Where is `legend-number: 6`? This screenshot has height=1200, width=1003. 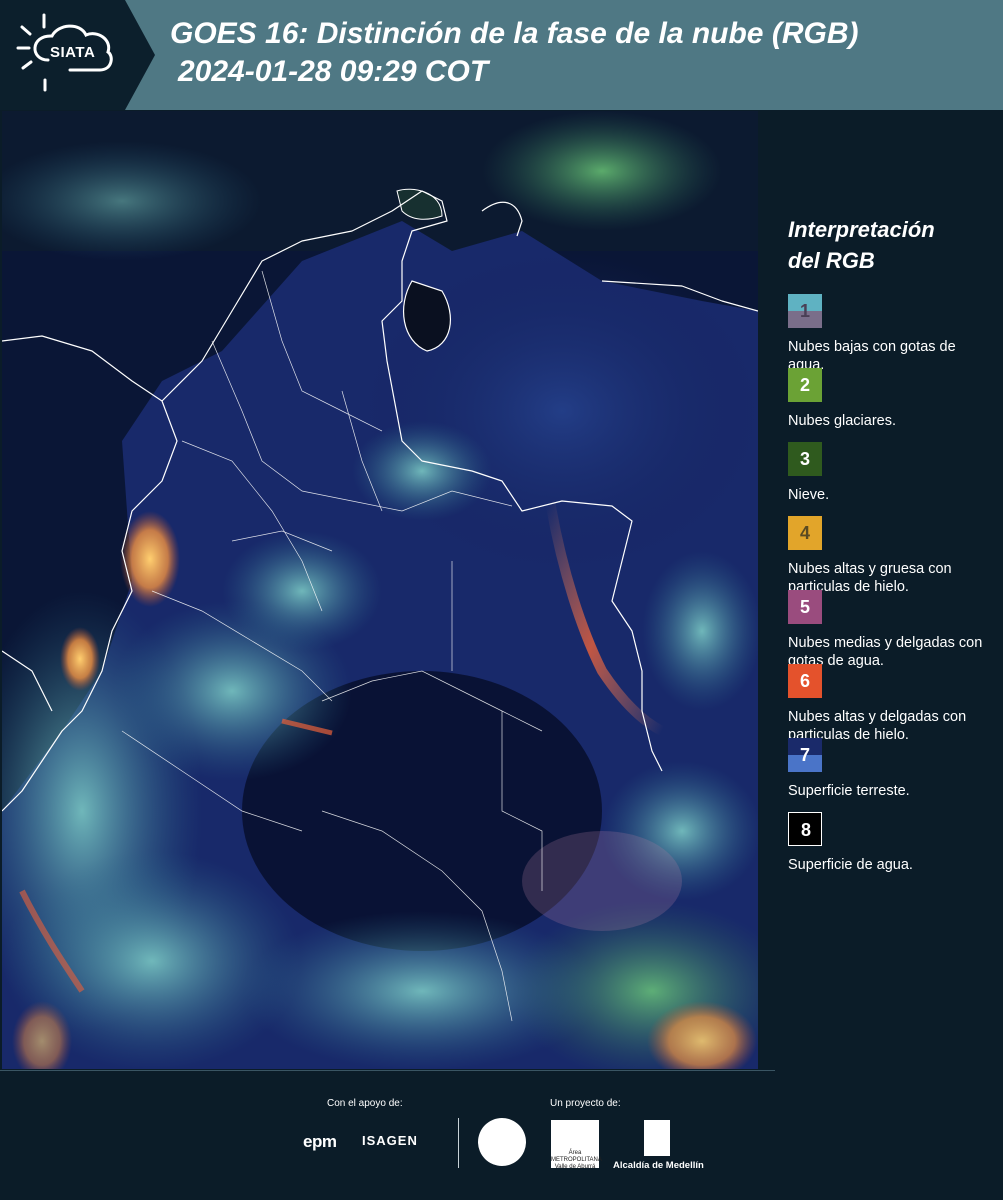
legend-number: 6 is located at coordinates (804, 681).